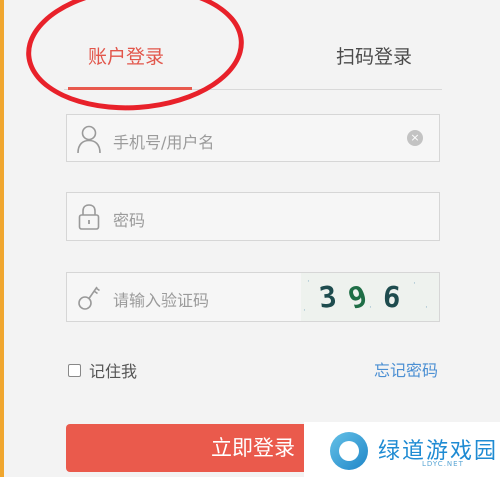 The width and height of the screenshot is (500, 477). Describe the element at coordinates (349, 451) in the screenshot. I see `watermark-logo-icon` at that location.